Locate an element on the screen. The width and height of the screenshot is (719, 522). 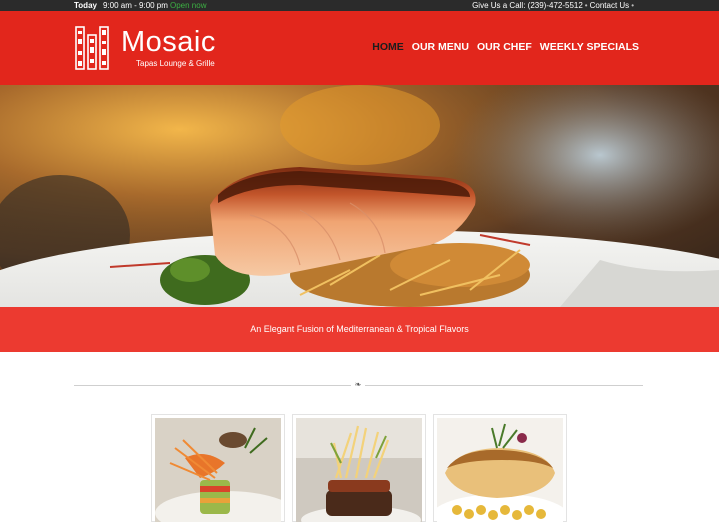
contact-link: Contact Us is located at coordinates (610, 5).